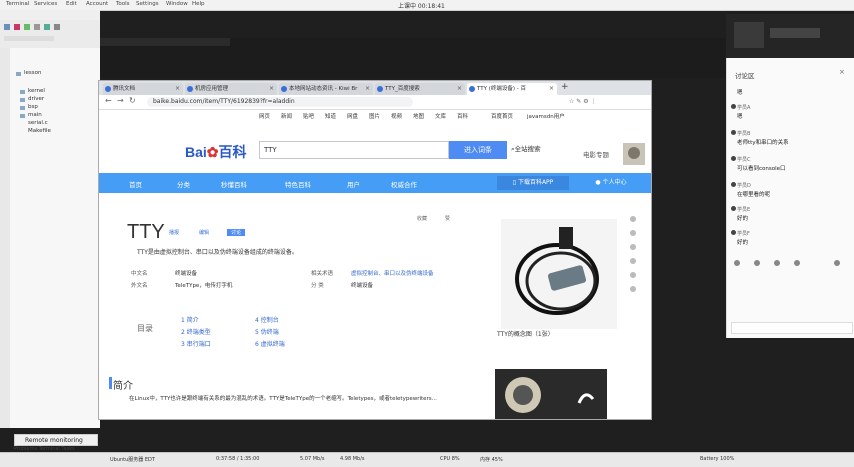  What do you see at coordinates (317, 286) in the screenshot?
I see `info-key: 分 类` at bounding box center [317, 286].